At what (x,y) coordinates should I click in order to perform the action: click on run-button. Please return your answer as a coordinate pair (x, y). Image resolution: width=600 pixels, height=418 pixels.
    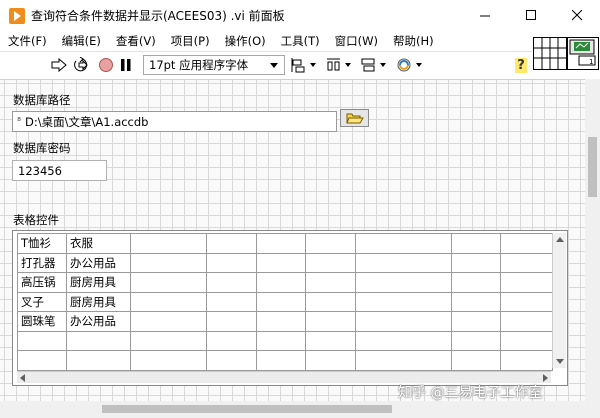
    Looking at the image, I should click on (59, 65).